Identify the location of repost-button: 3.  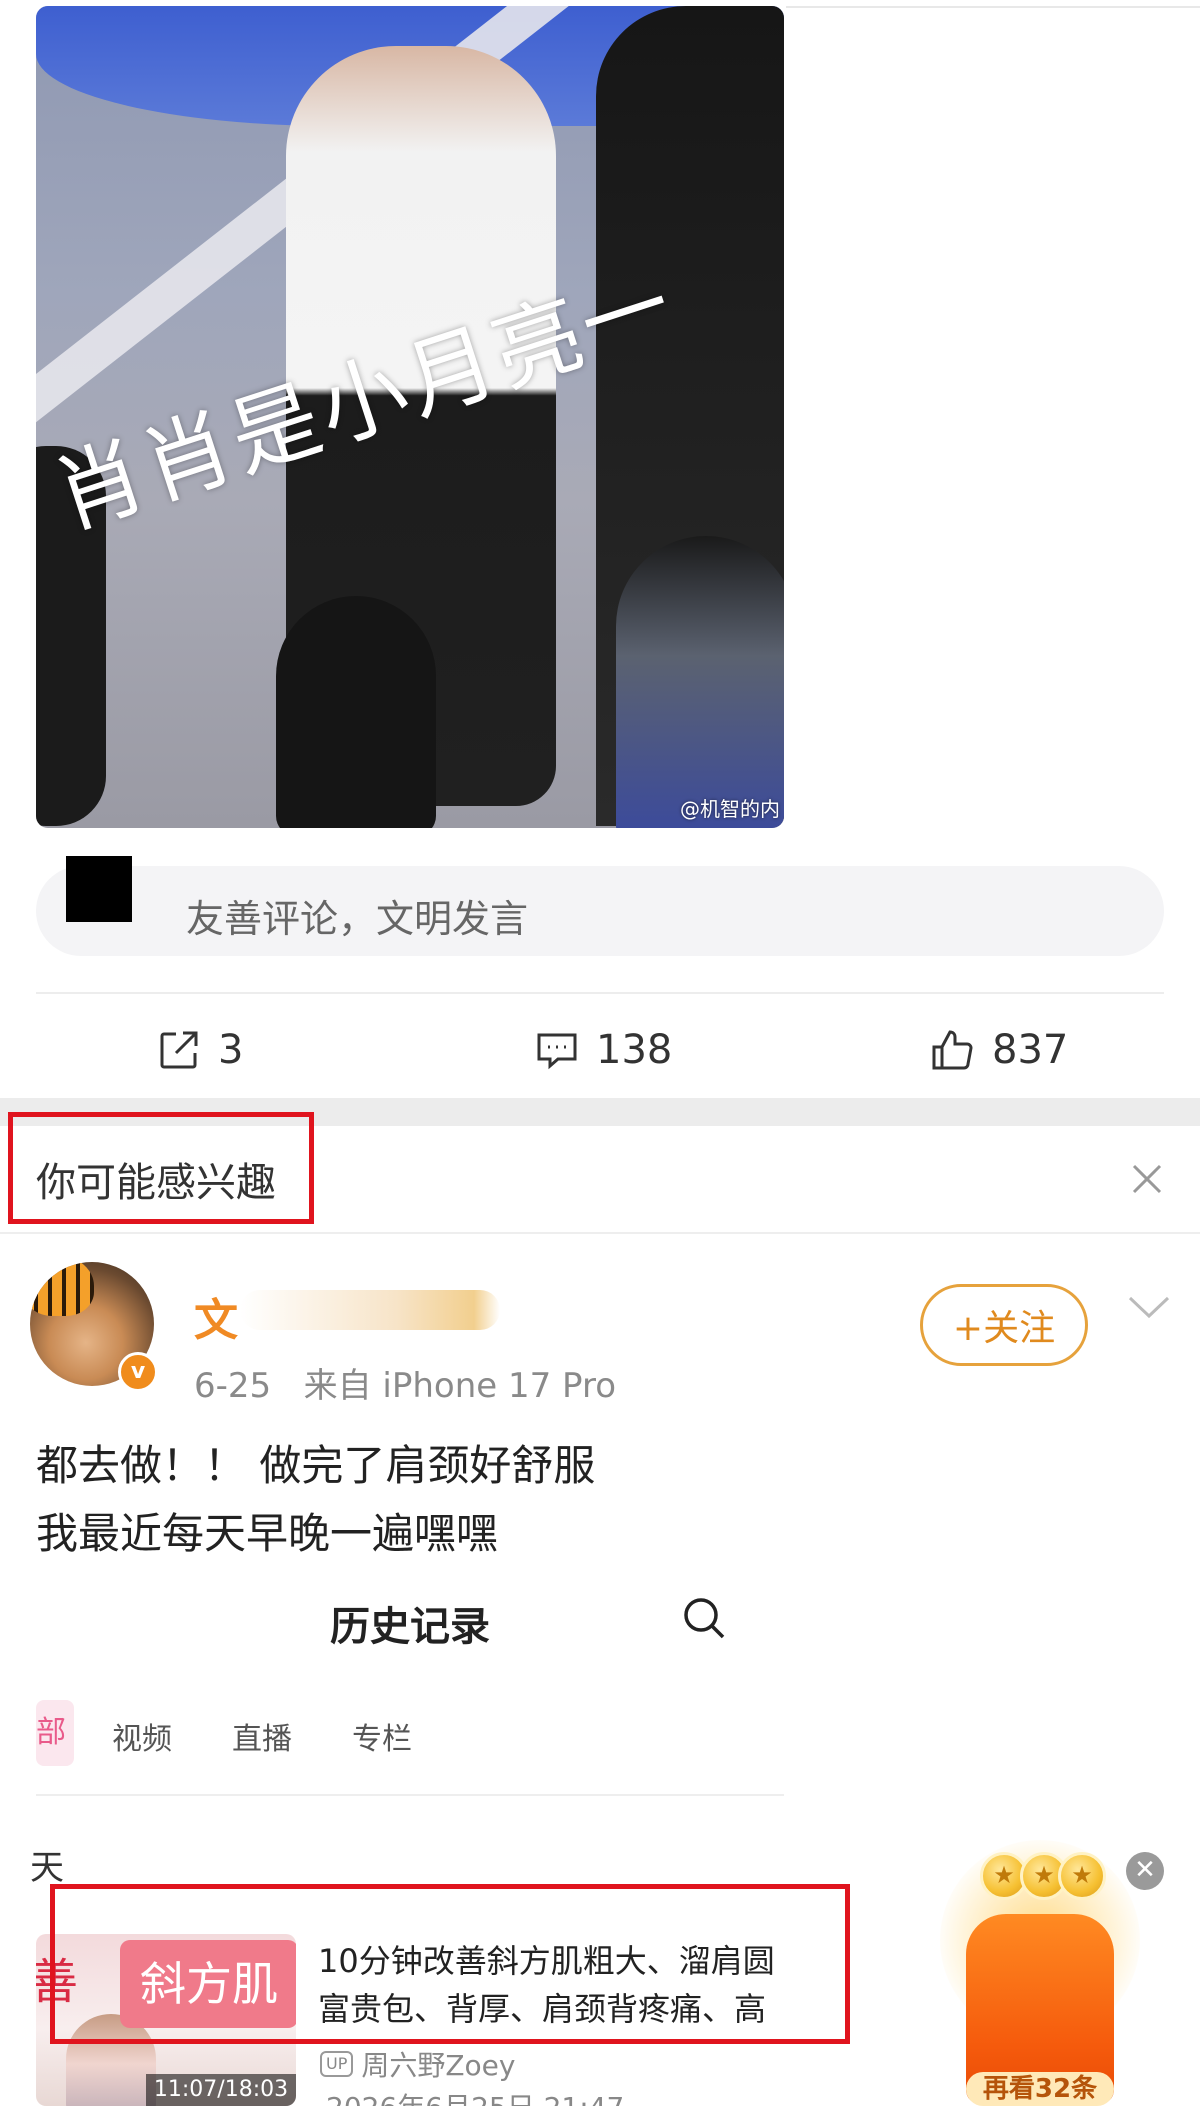
(199, 1050).